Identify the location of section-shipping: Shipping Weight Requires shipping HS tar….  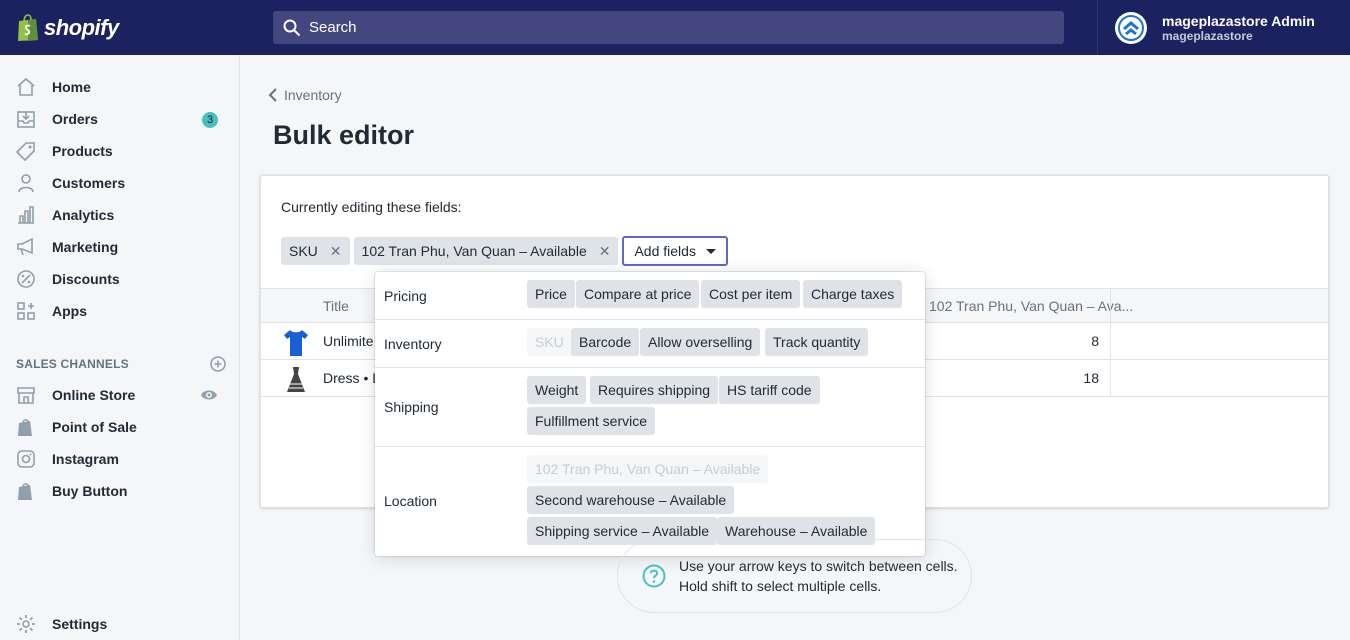
(650, 407).